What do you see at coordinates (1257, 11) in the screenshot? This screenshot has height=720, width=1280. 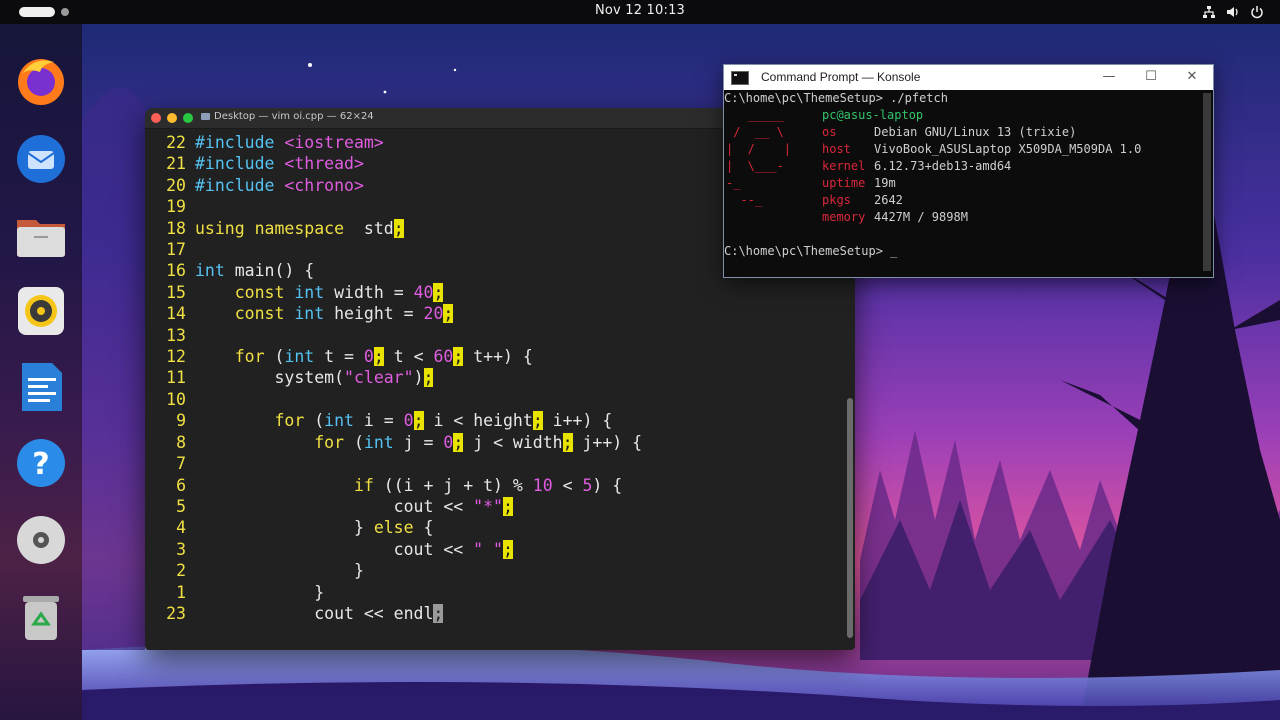 I see `power-icon` at bounding box center [1257, 11].